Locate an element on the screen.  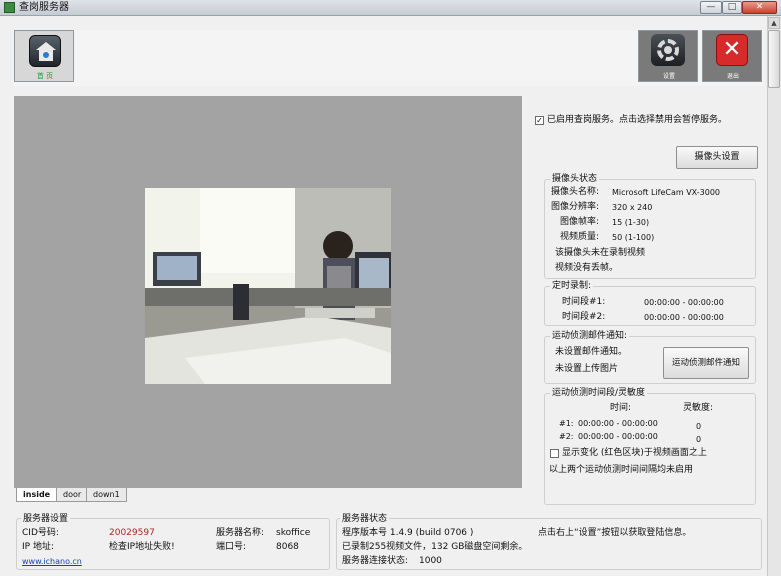
ip-label: IP 地址: is located at coordinates (38, 547).